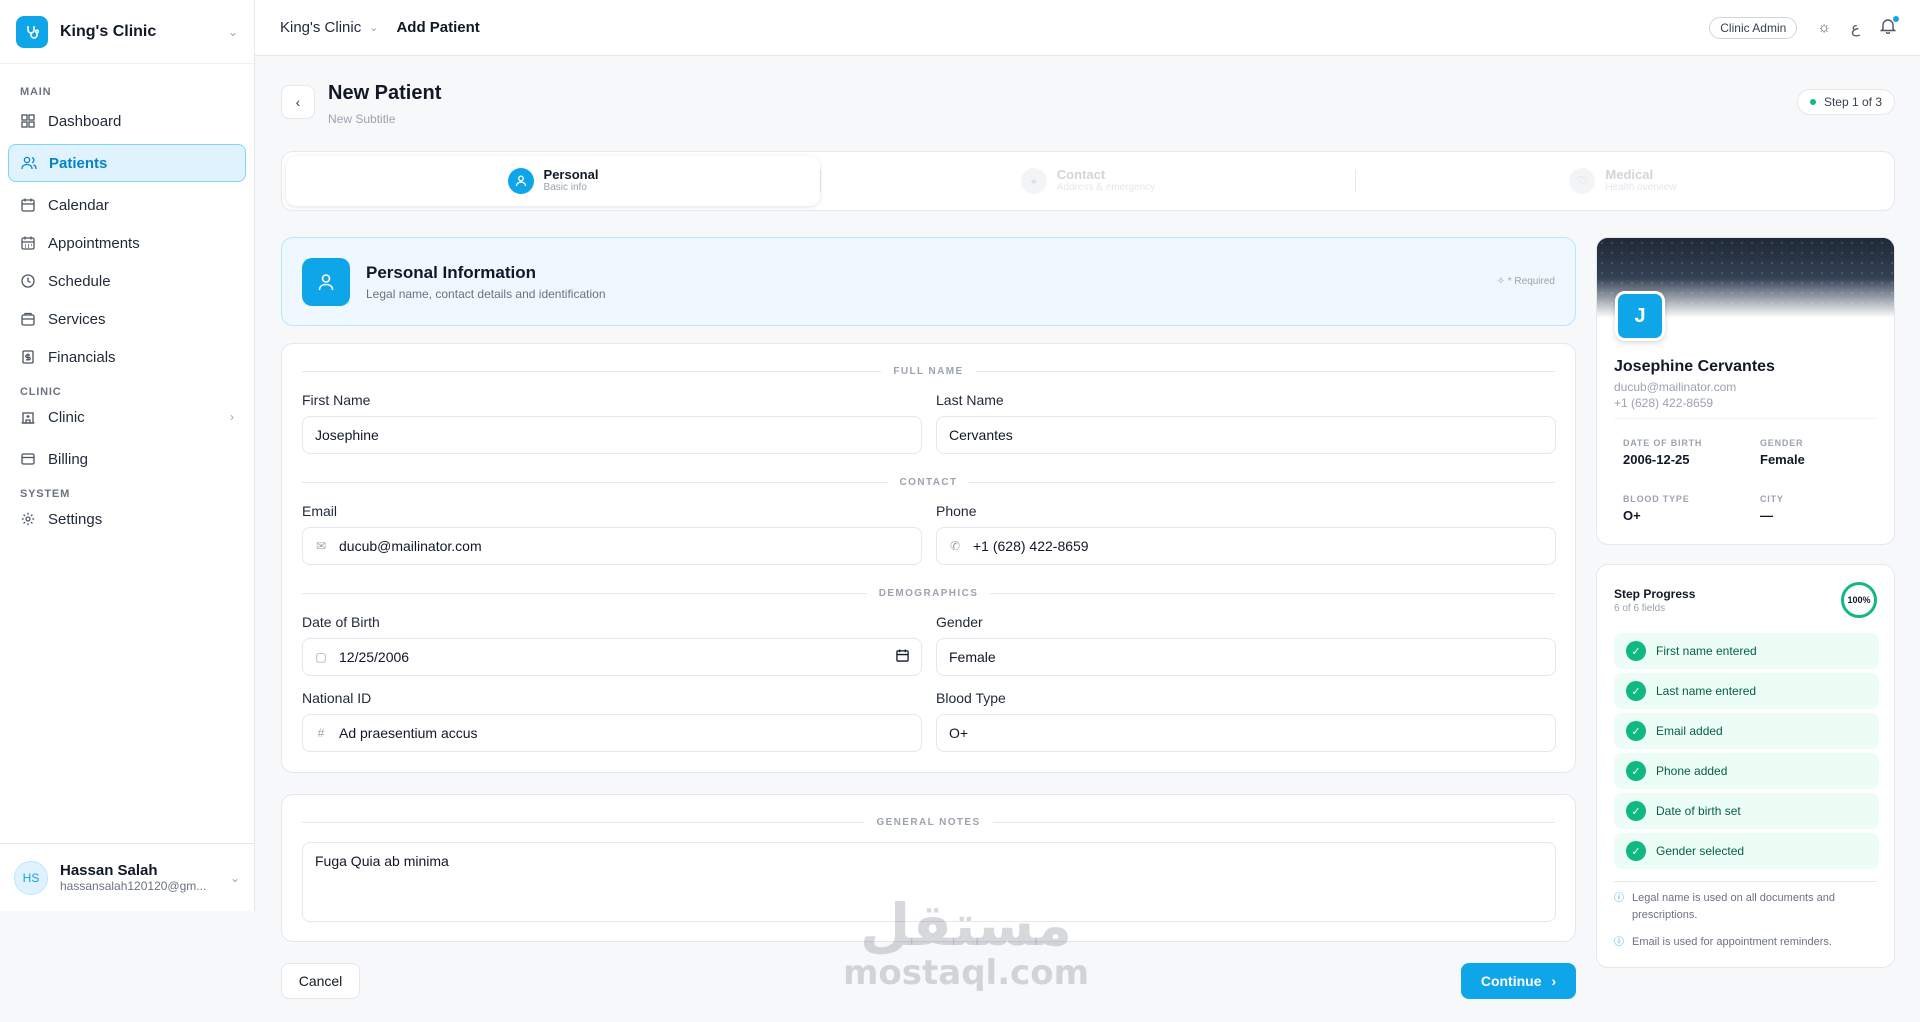  Describe the element at coordinates (232, 417) in the screenshot. I see `chevron-right-icon: ›` at that location.